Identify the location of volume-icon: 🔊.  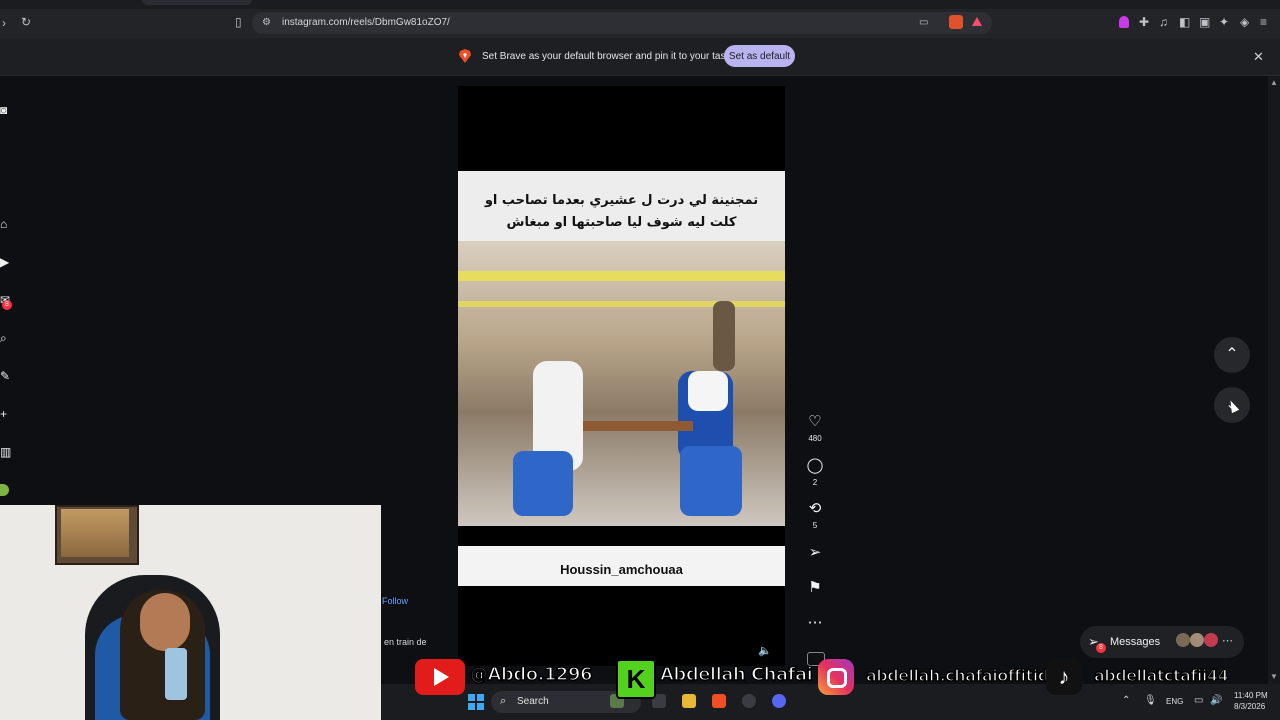
(1216, 700).